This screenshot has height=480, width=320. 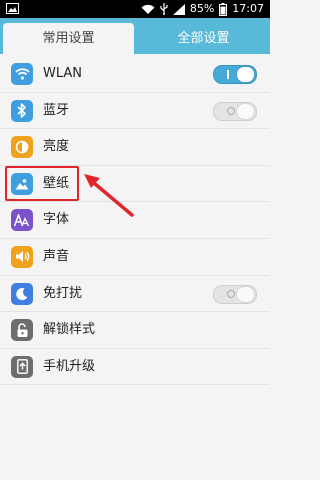 What do you see at coordinates (135, 294) in the screenshot?
I see `setting-do-not-disturb: 免打扰` at bounding box center [135, 294].